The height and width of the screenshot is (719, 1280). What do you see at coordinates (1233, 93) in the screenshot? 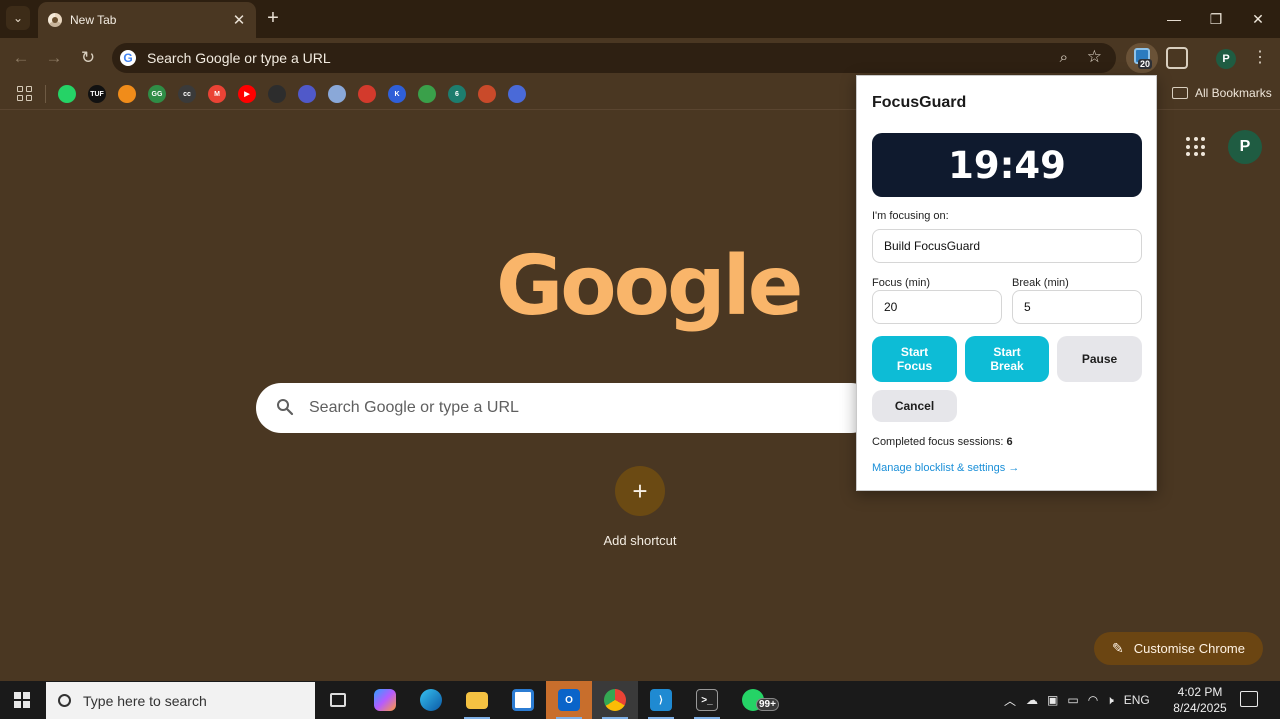
I see `all-bookmarks-label: All Bookmarks` at bounding box center [1233, 93].